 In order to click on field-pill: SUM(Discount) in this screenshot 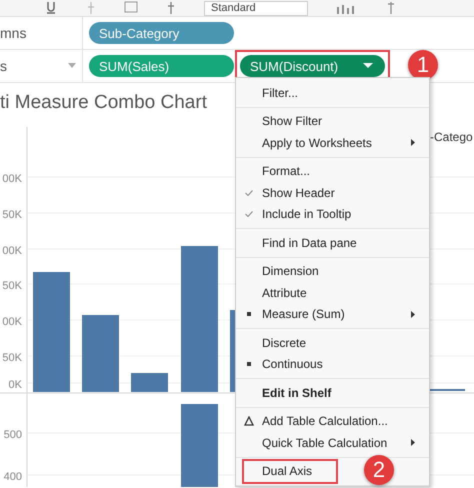, I will do `click(312, 66)`.